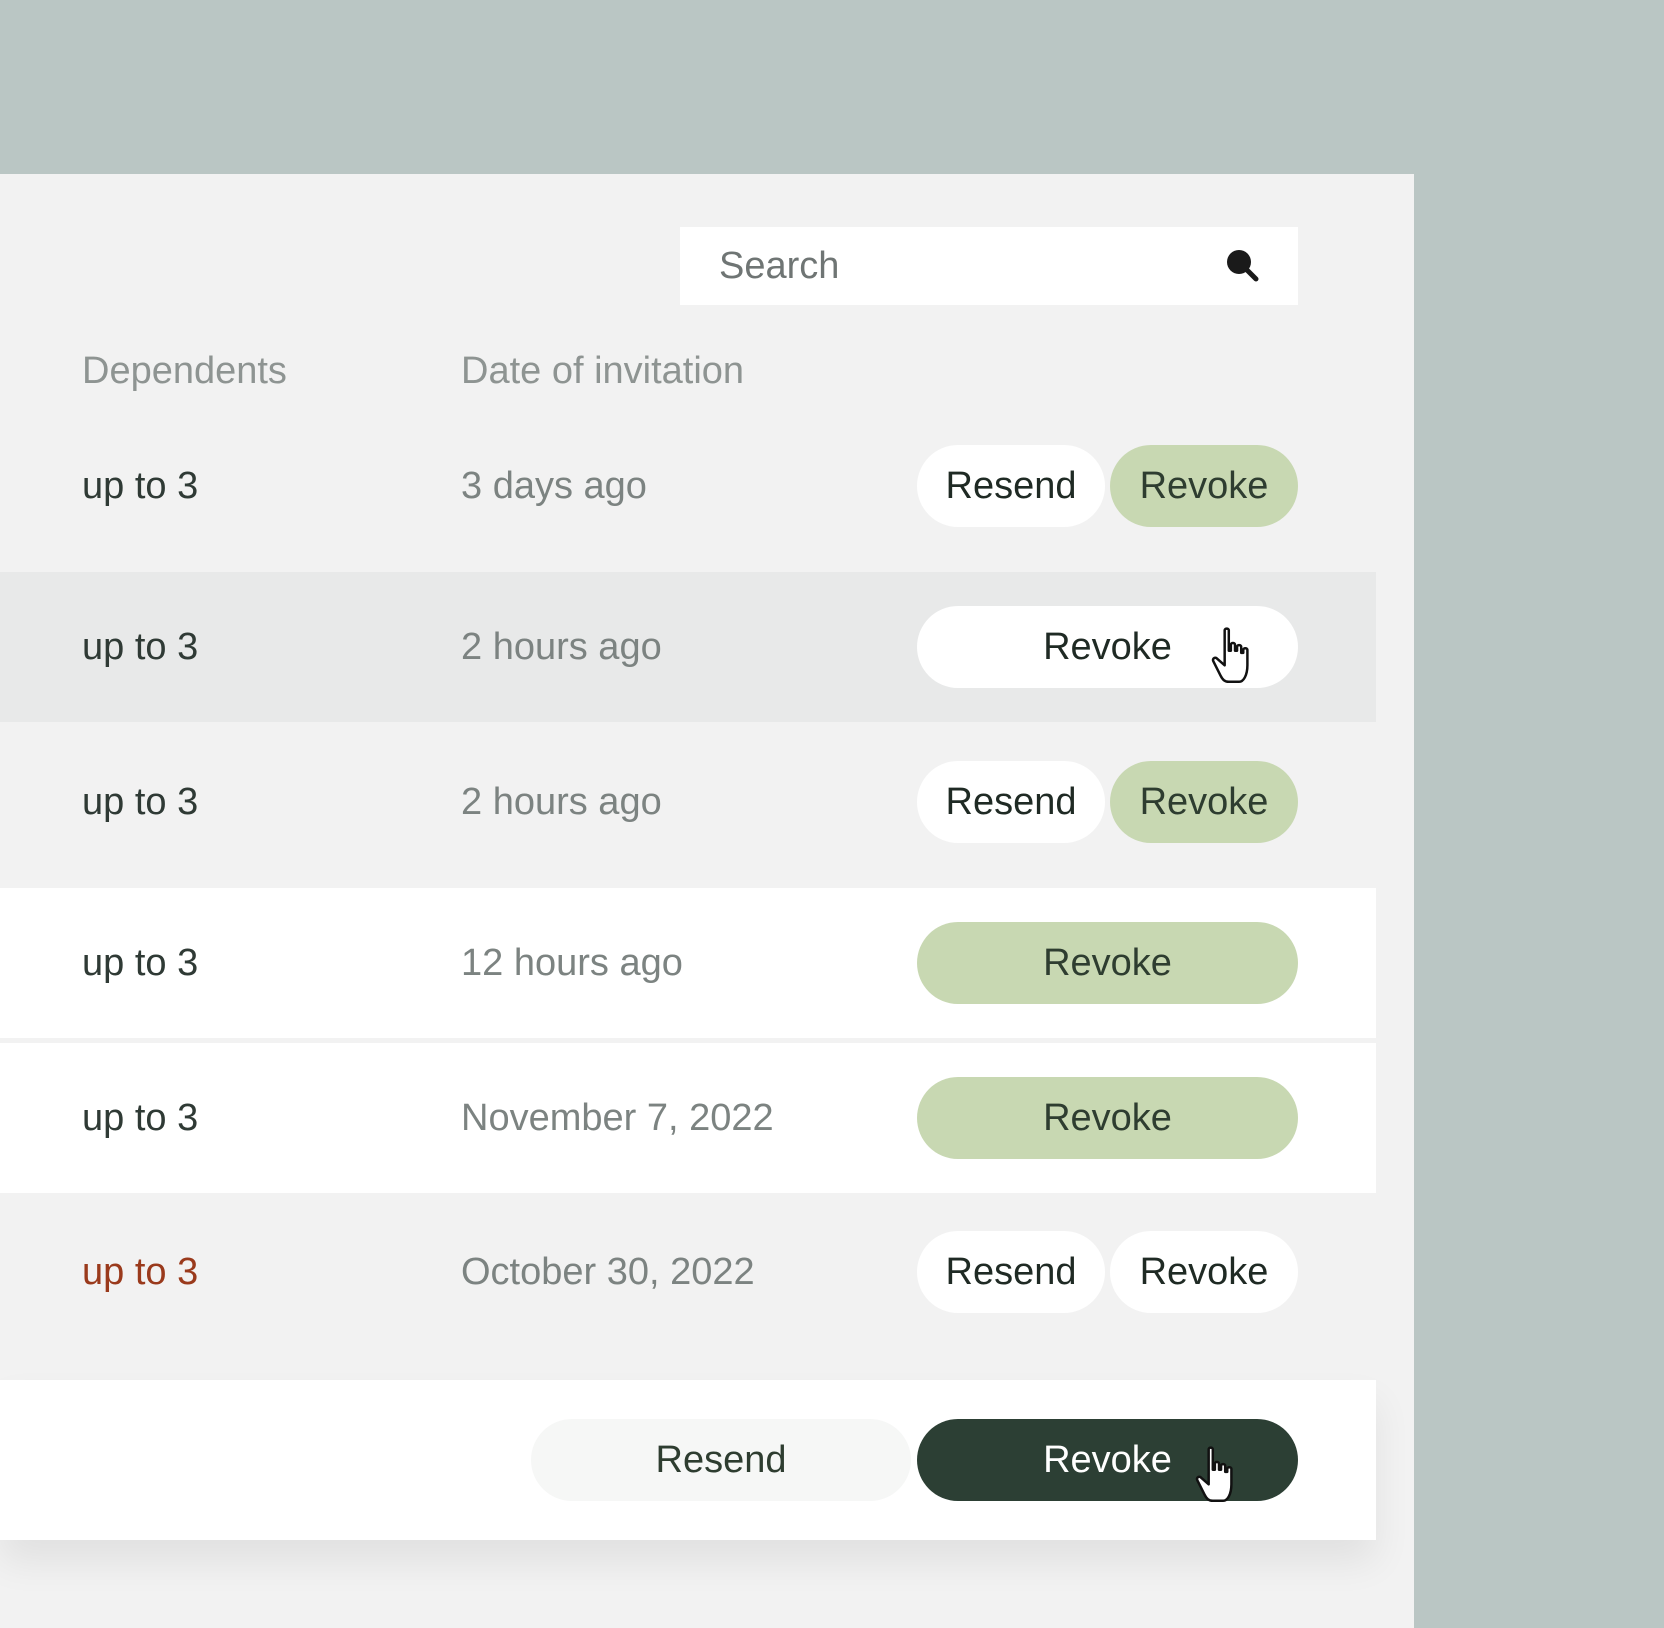 The height and width of the screenshot is (1628, 1664). I want to click on search-placeholder: Search, so click(779, 266).